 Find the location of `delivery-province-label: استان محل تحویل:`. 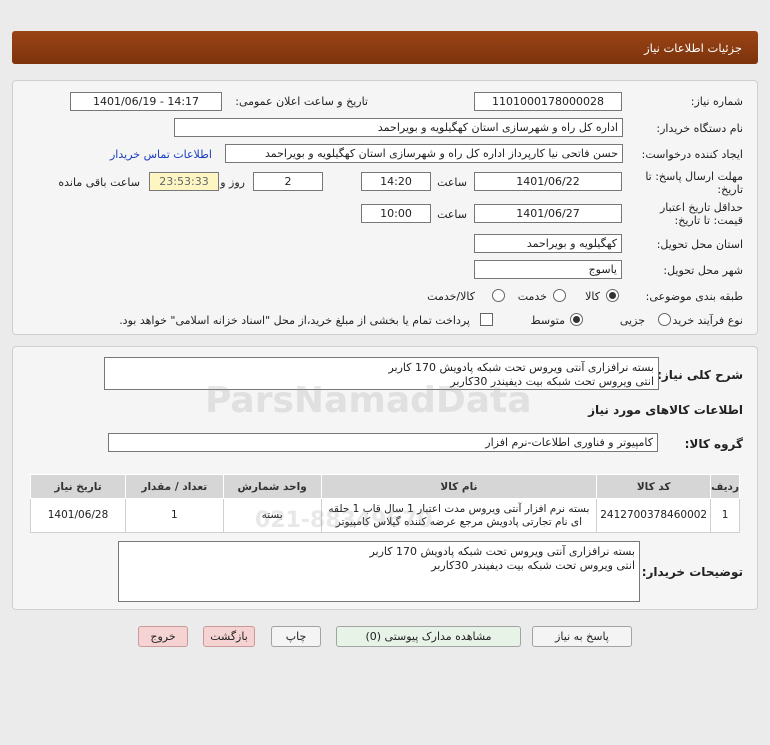

delivery-province-label: استان محل تحویل: is located at coordinates (699, 244).